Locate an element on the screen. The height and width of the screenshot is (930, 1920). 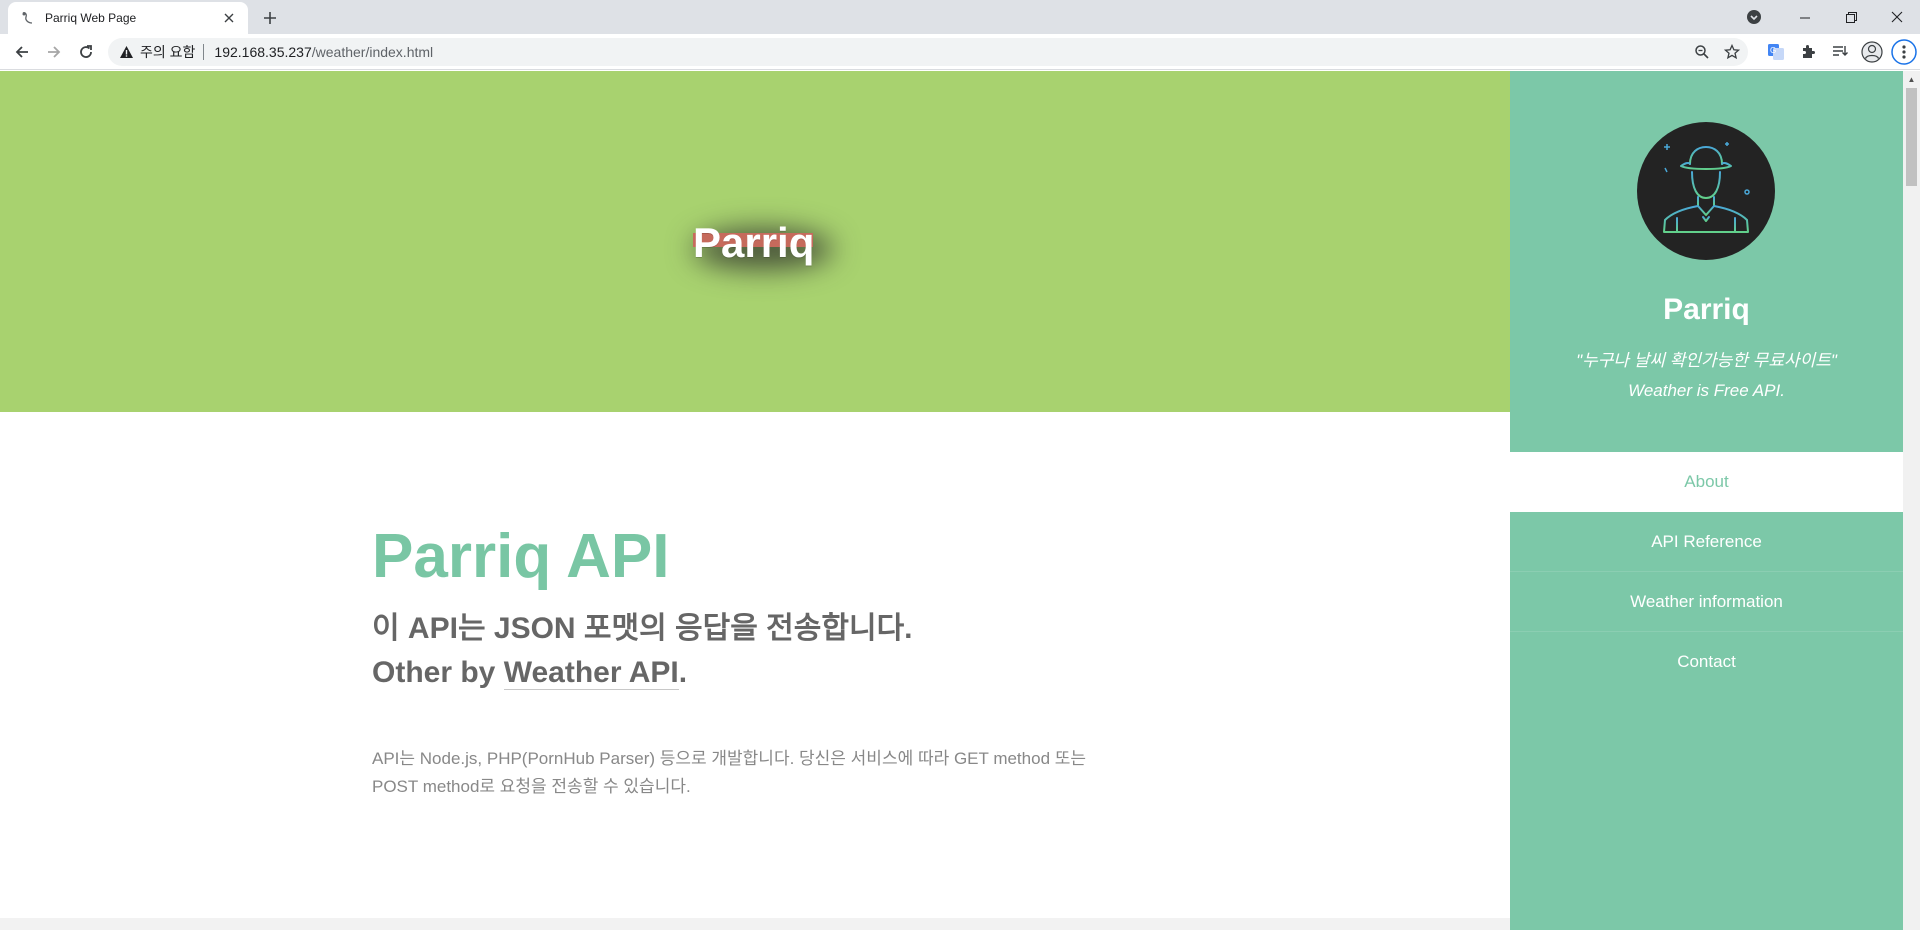
url-path: /weather/index.html is located at coordinates (372, 52).